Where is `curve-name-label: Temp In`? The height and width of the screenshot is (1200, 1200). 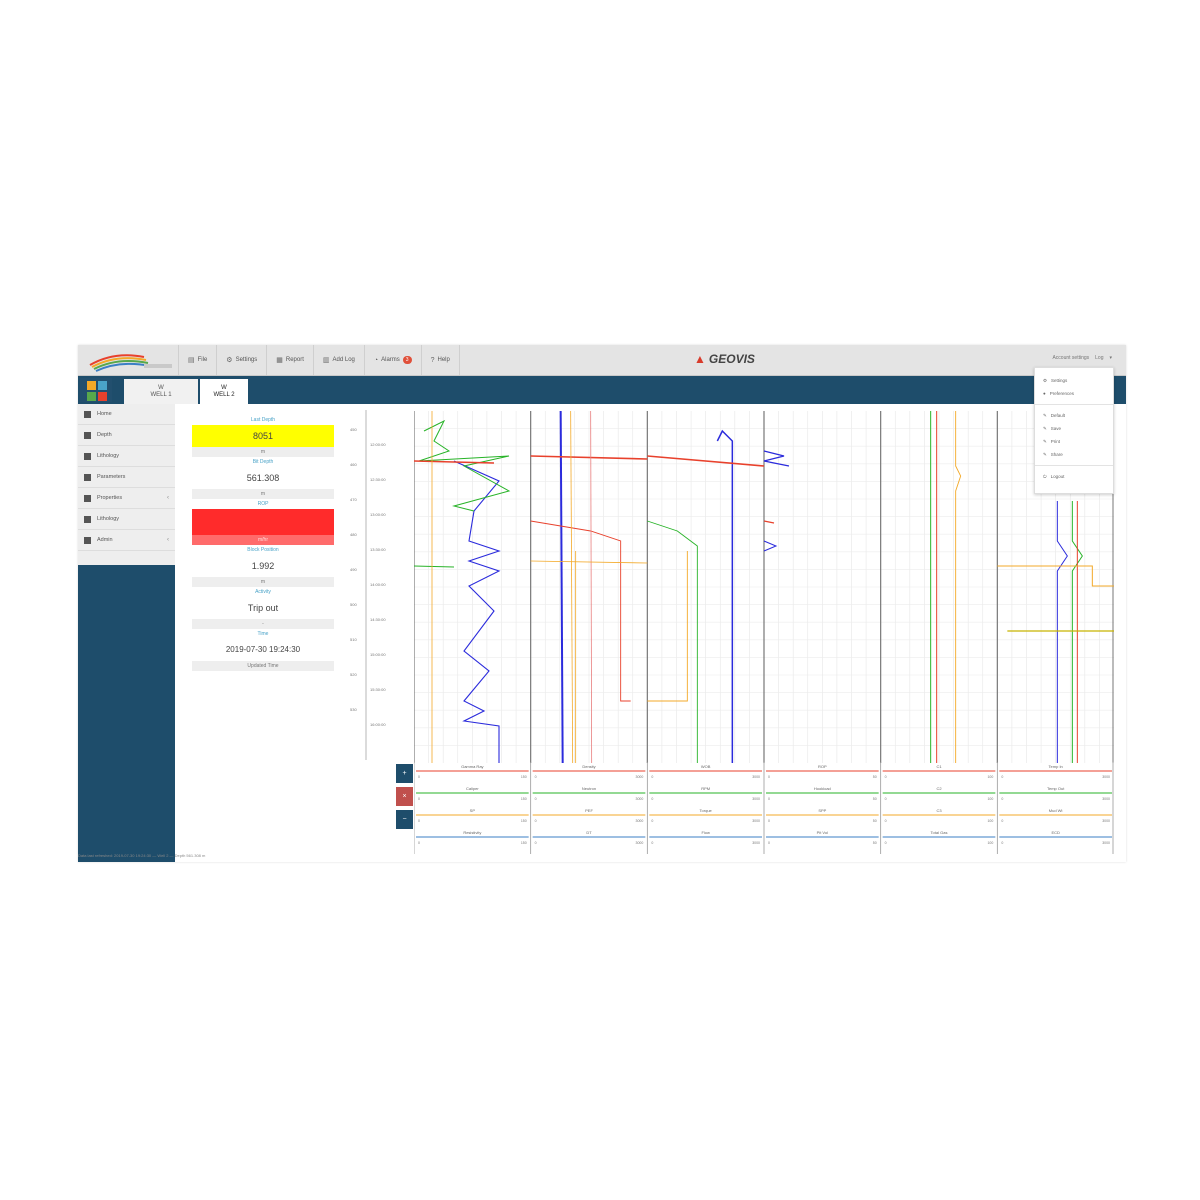 curve-name-label: Temp In is located at coordinates (1056, 766).